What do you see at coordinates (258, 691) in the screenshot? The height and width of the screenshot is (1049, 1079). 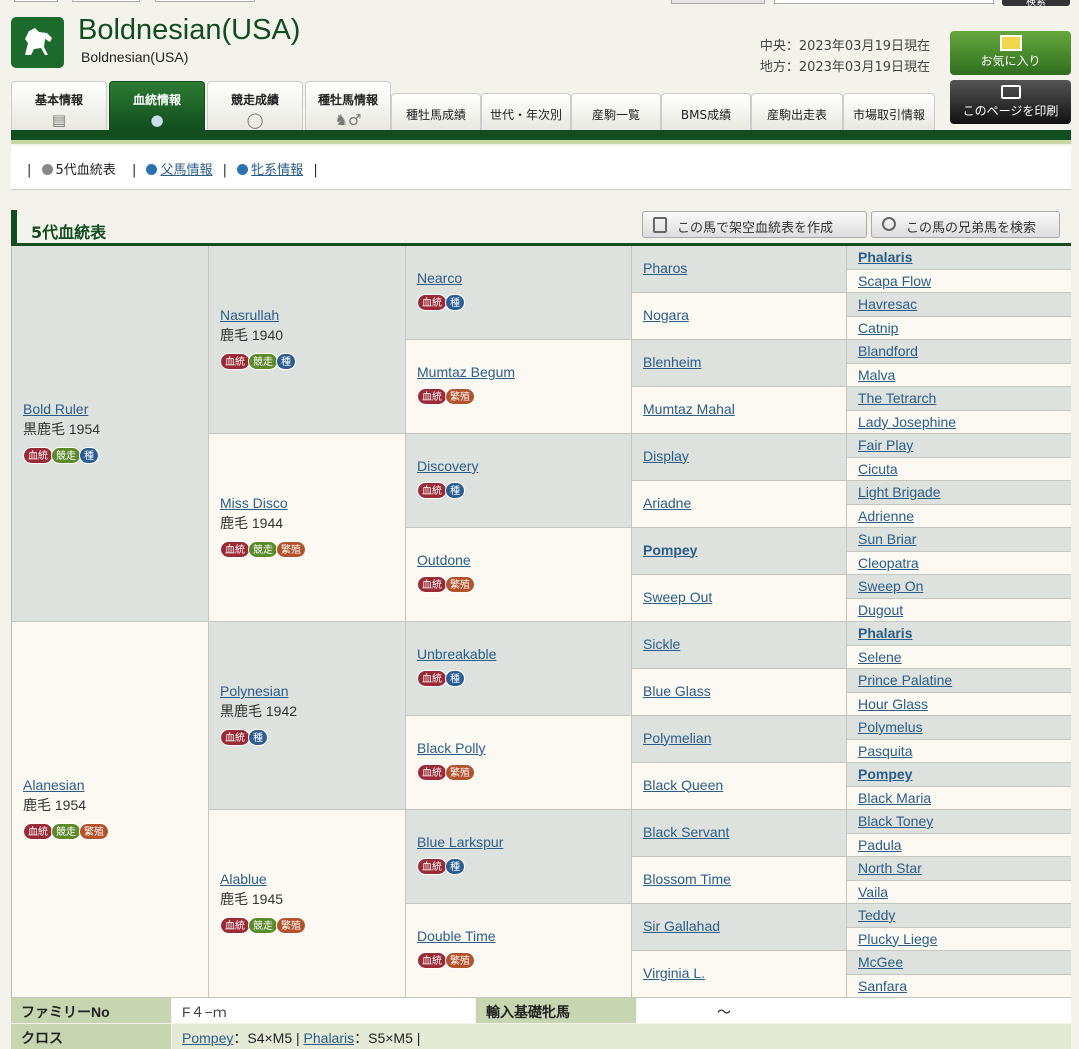 I see `horse-link: Polynesian` at bounding box center [258, 691].